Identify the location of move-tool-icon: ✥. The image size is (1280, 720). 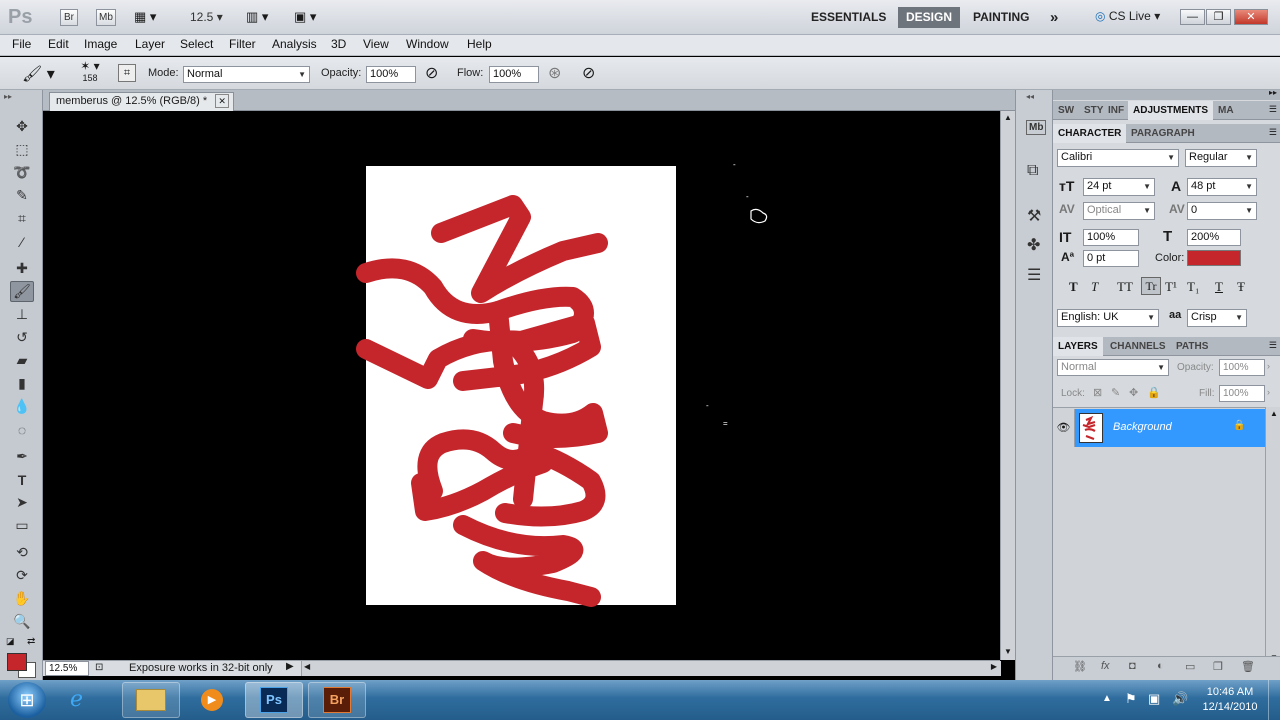
(22, 126).